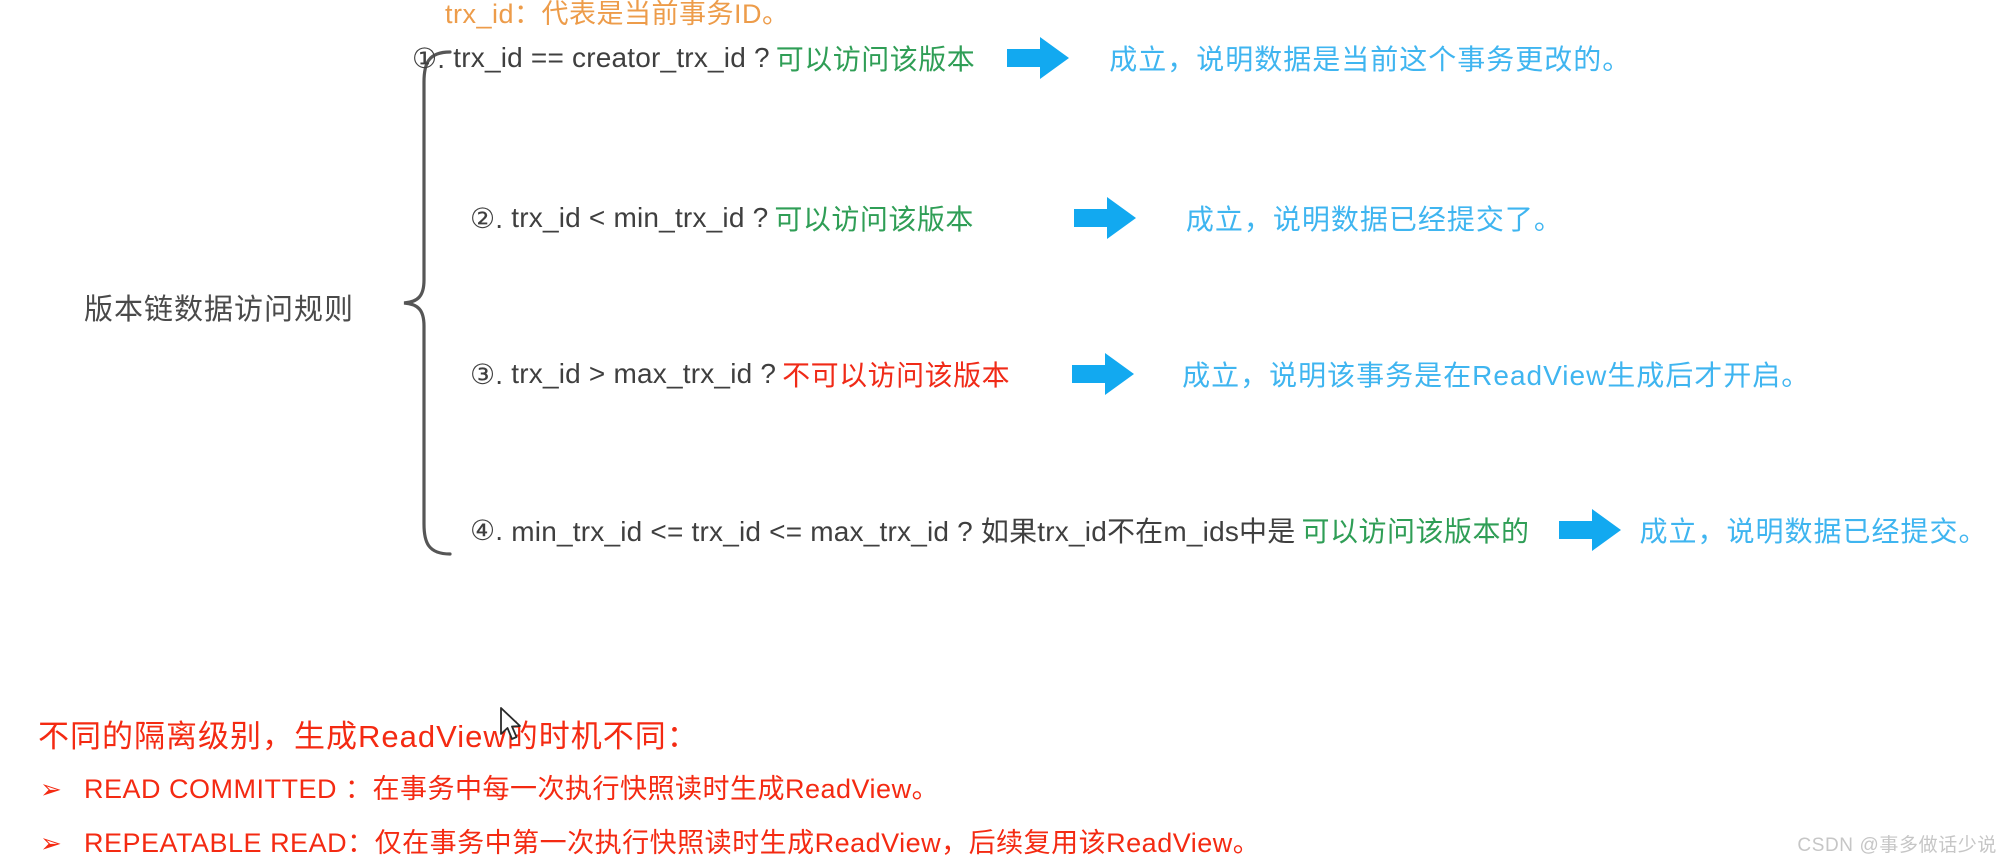 This screenshot has width=2015, height=865. I want to click on rule-condition: trx_id > max_trx_id ?, so click(644, 373).